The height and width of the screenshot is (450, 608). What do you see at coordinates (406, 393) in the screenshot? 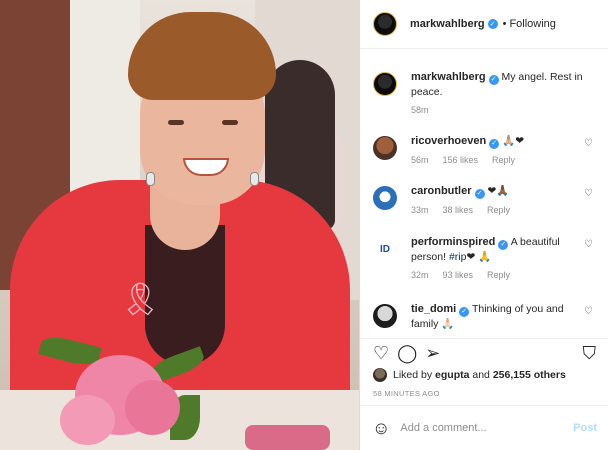
I see `post-timestamp: 58 MINUTES AGO` at bounding box center [406, 393].